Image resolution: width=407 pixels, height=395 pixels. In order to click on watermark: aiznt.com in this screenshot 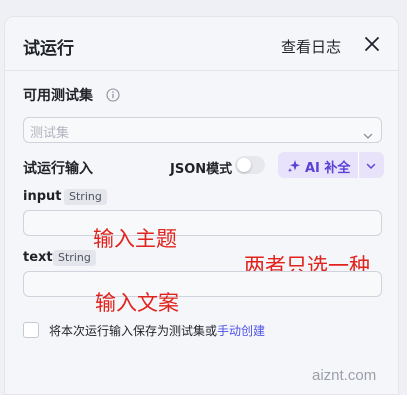, I will do `click(344, 375)`.